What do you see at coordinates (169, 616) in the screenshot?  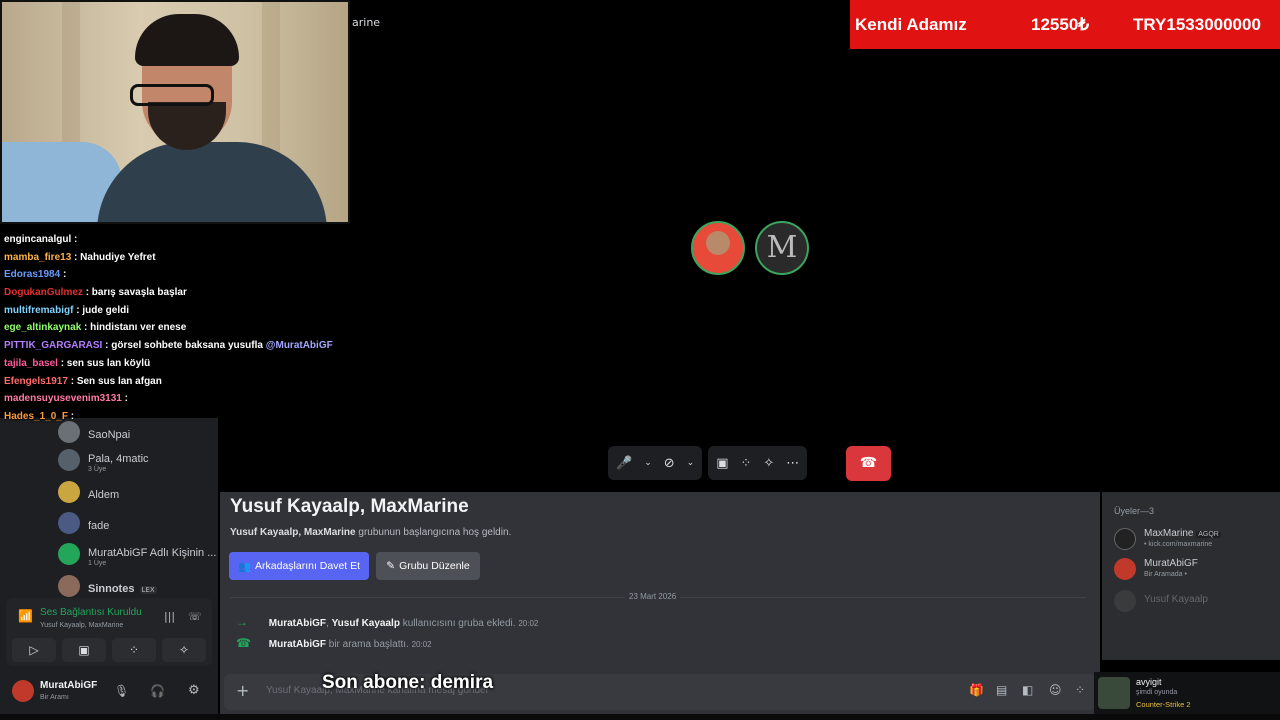 I see `noise-suppression-icon: |||` at bounding box center [169, 616].